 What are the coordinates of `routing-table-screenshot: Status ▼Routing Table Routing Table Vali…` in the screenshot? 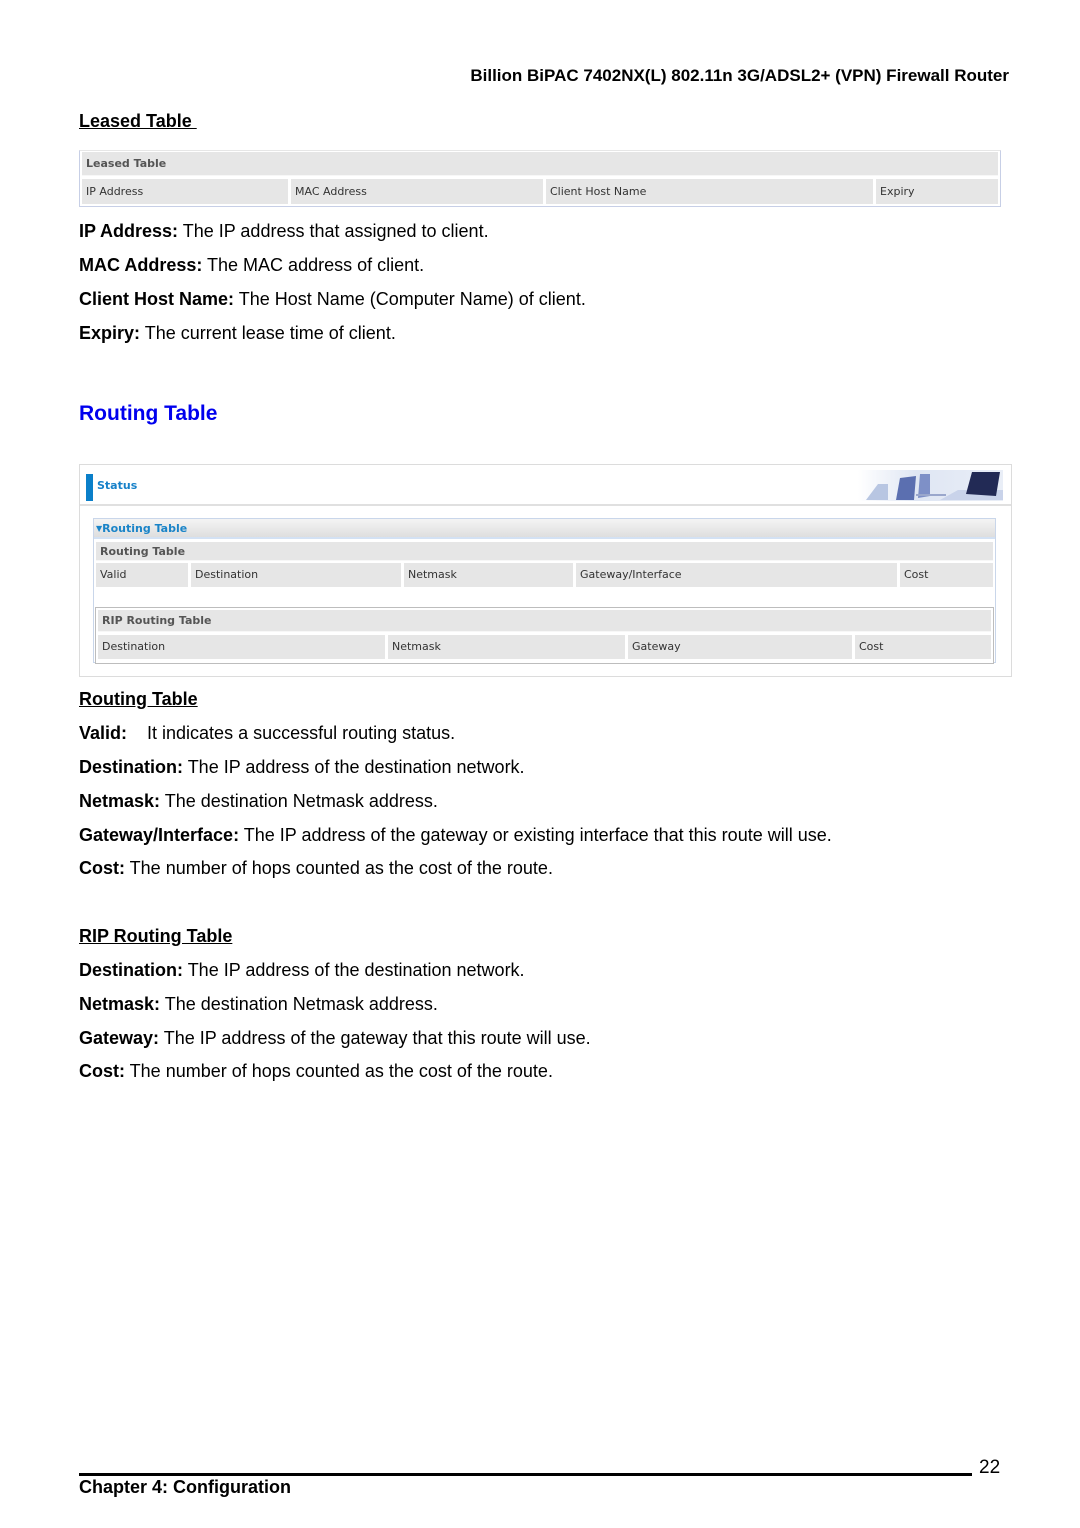 It's located at (545, 570).